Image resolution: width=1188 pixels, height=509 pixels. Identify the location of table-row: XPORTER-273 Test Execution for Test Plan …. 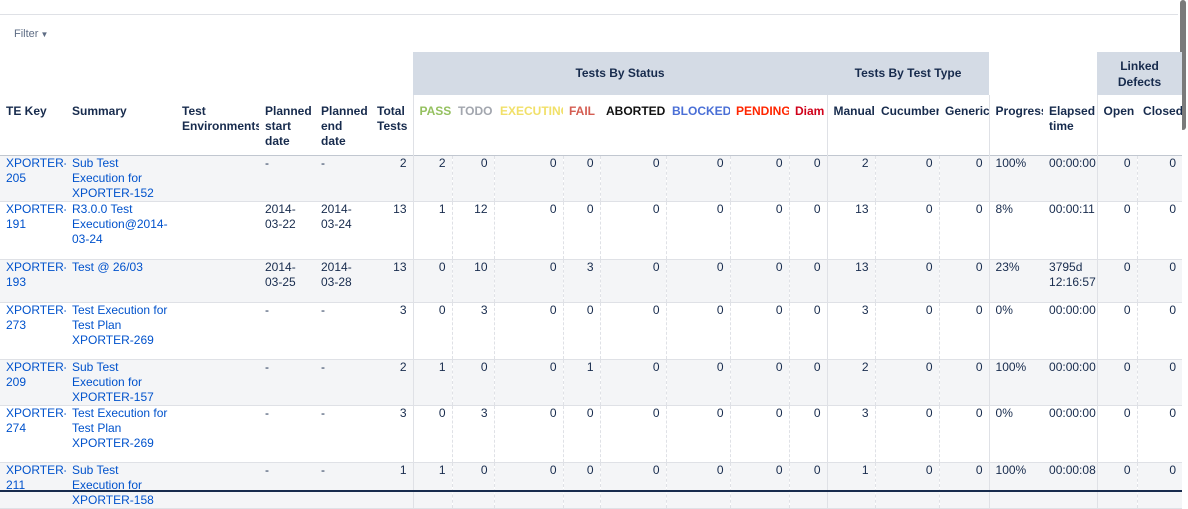
(591, 331).